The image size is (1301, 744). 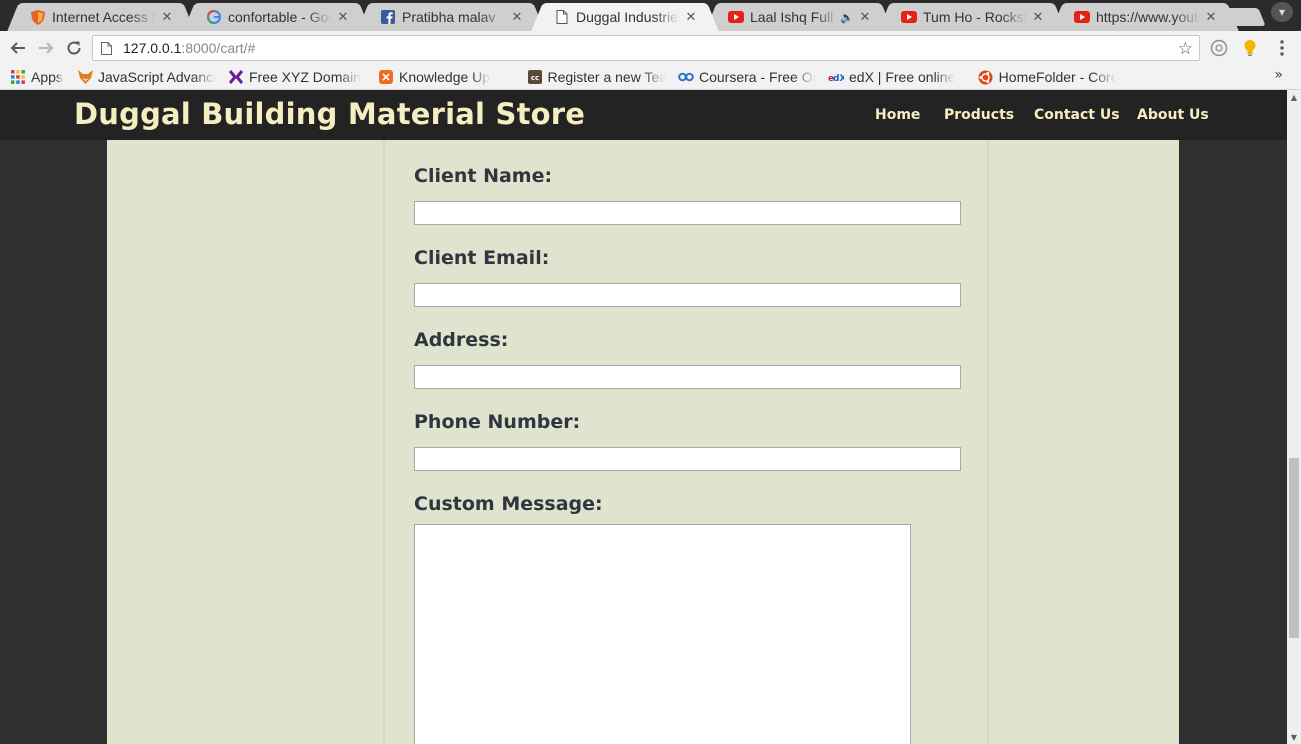 I want to click on tab-youtube: https://www.youtube.com ✕, so click(x=1145, y=17).